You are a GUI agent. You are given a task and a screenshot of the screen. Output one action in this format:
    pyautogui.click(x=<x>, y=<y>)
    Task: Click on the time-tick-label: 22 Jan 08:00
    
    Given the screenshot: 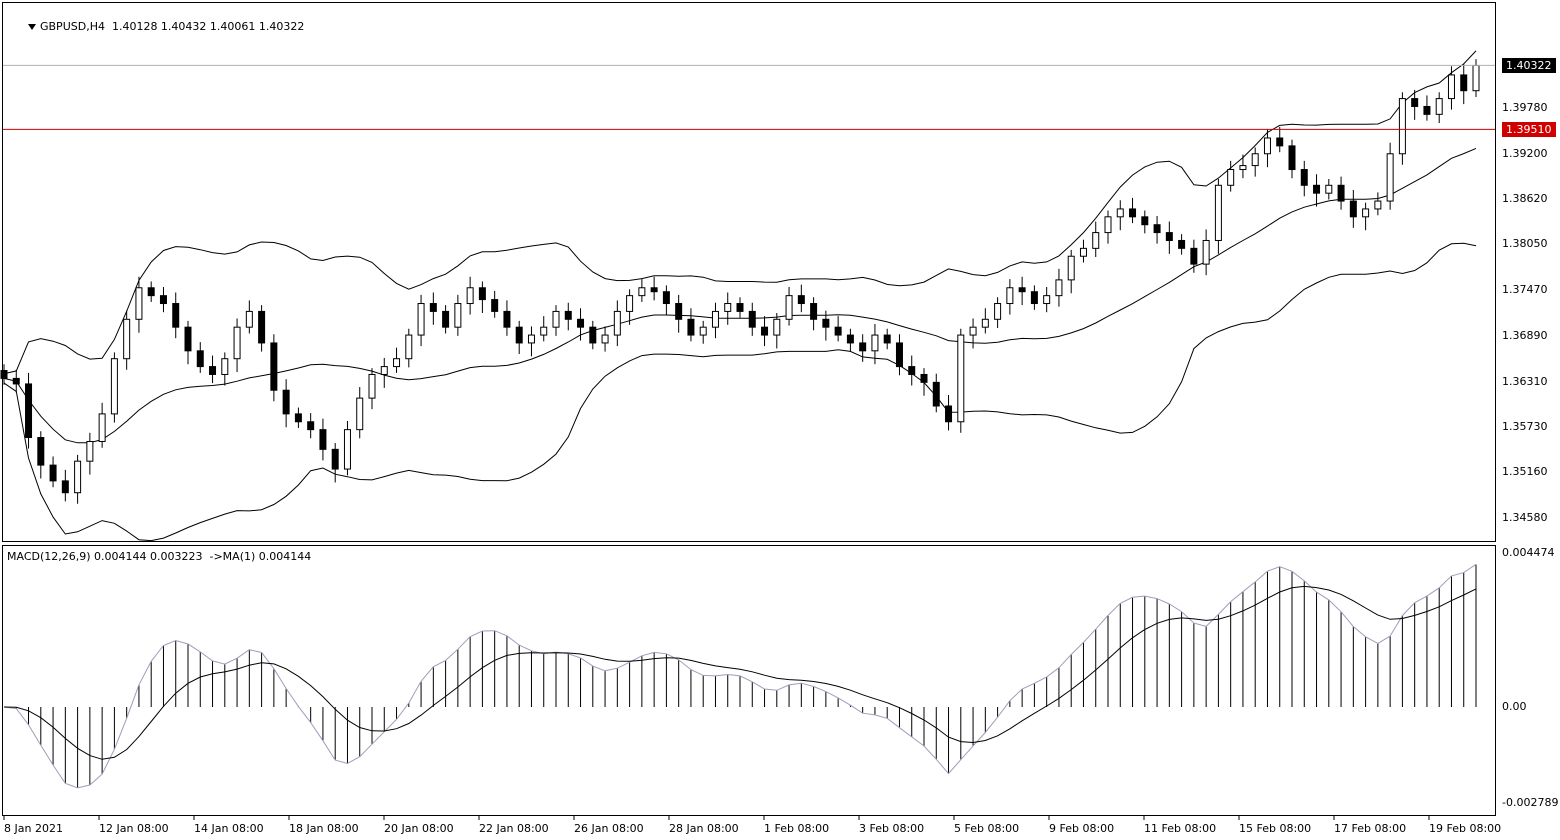 What is the action you would take?
    pyautogui.click(x=514, y=828)
    